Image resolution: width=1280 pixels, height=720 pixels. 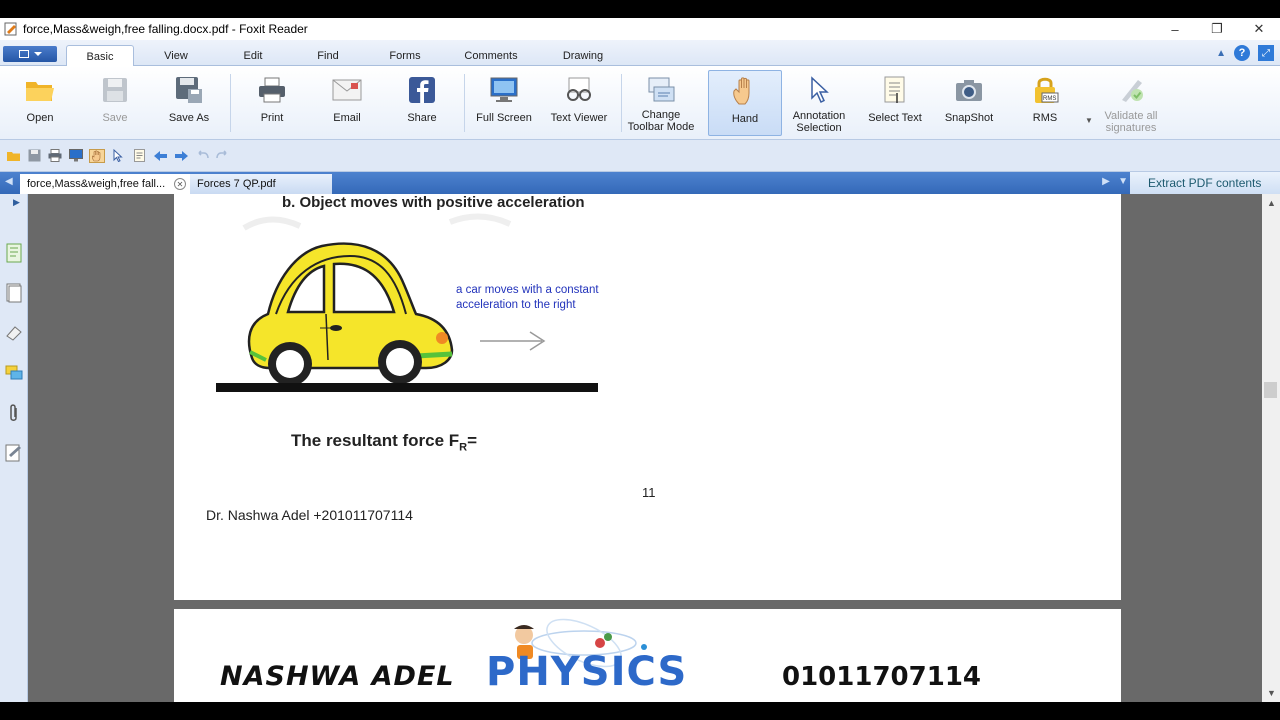 What do you see at coordinates (527, 290) in the screenshot?
I see `annotation-line-1: a car moves with a constant` at bounding box center [527, 290].